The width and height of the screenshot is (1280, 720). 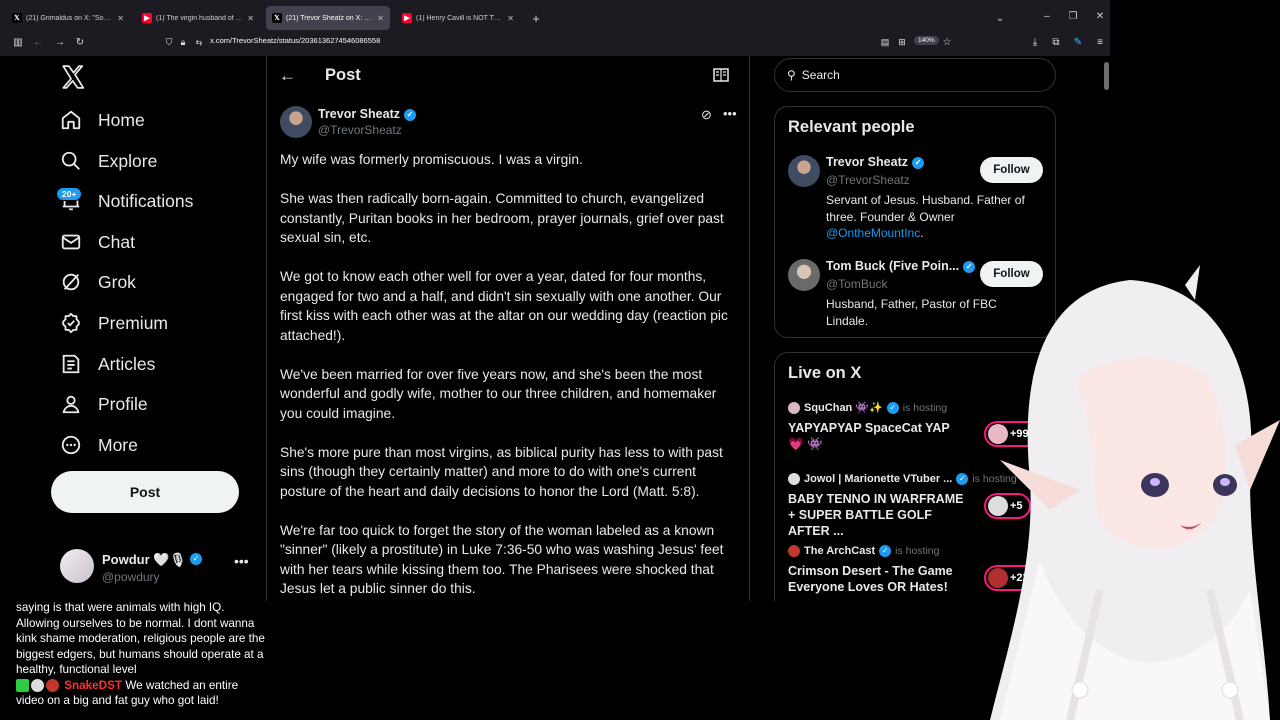 What do you see at coordinates (1000, 18) in the screenshot?
I see `tab-list-chevron-icon: ⌄` at bounding box center [1000, 18].